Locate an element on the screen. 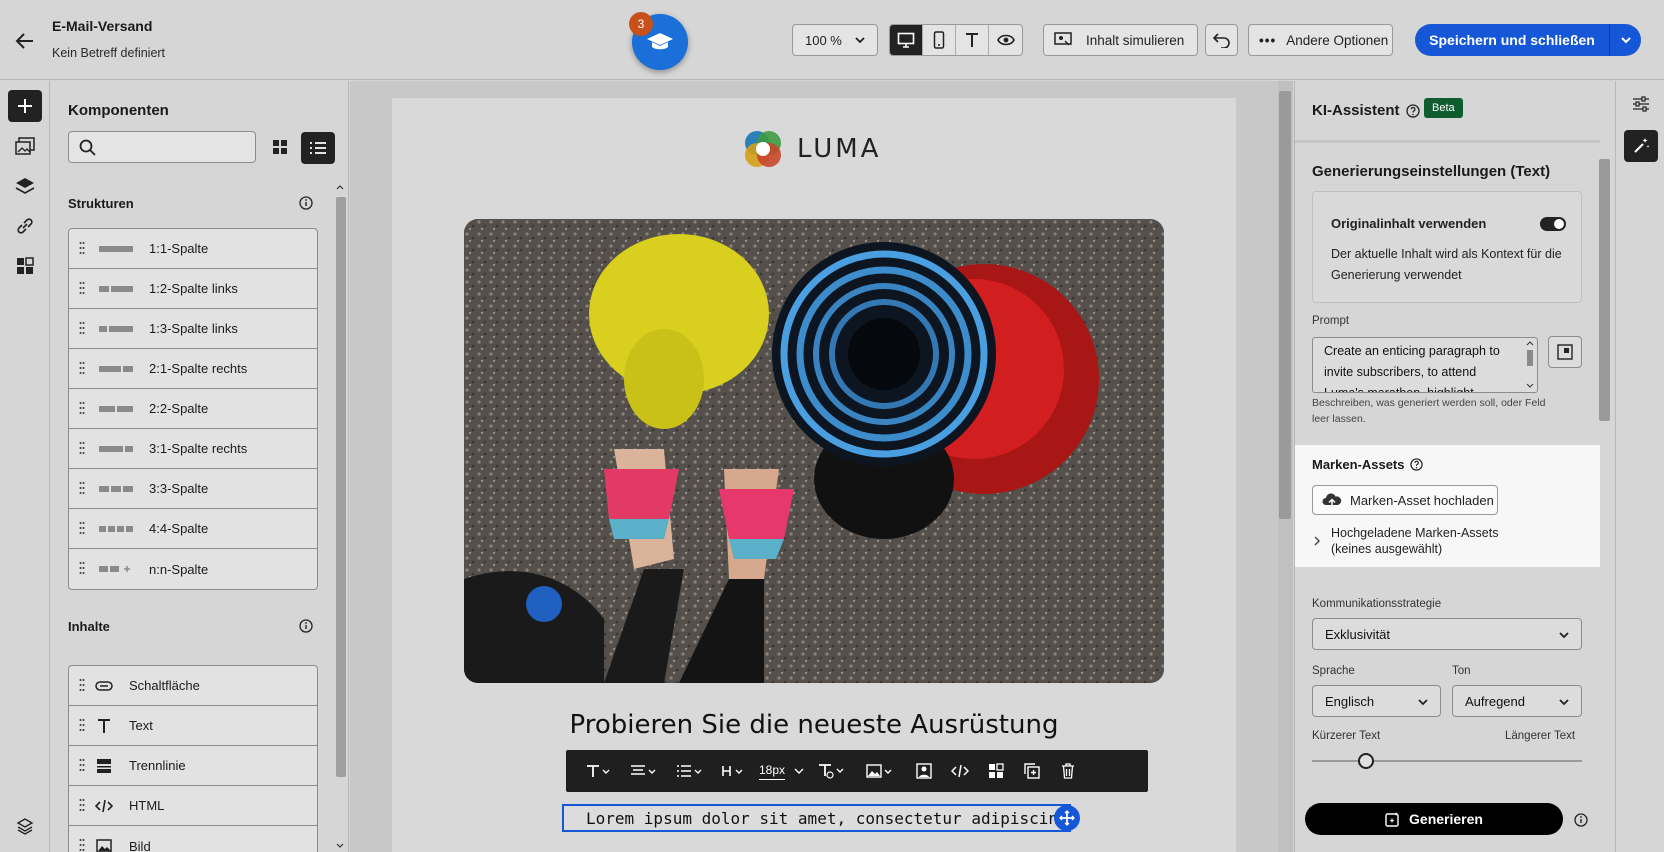 This screenshot has width=1664, height=852. list-format-button is located at coordinates (691, 771).